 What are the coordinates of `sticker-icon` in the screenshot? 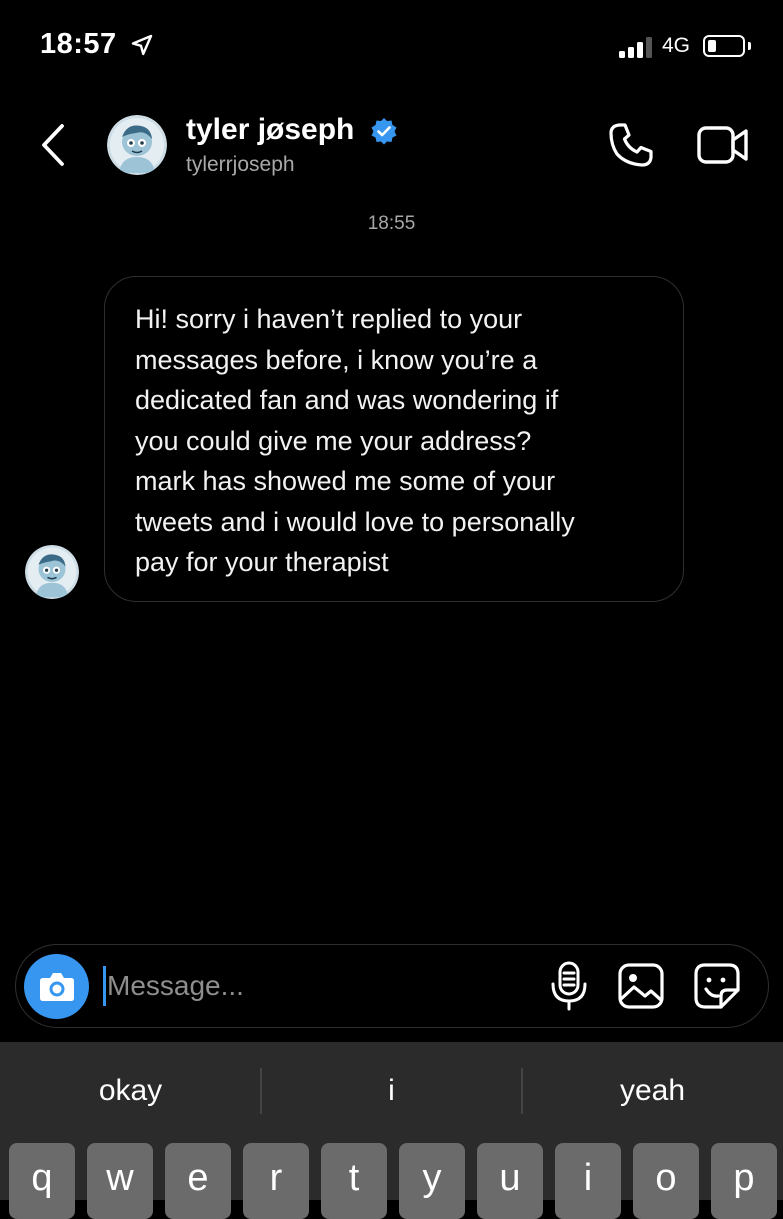 It's located at (717, 986).